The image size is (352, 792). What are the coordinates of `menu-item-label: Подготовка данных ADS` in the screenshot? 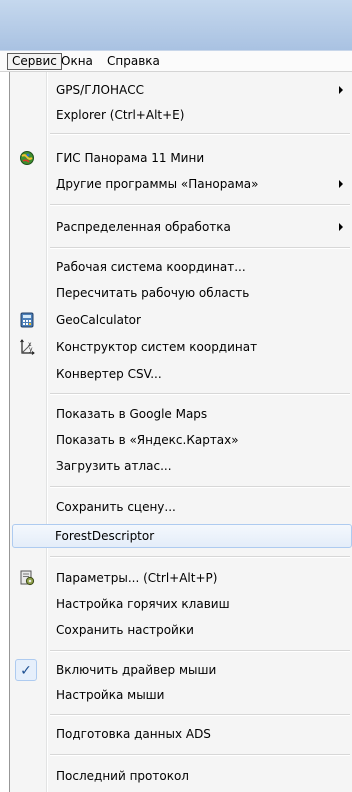 It's located at (133, 734).